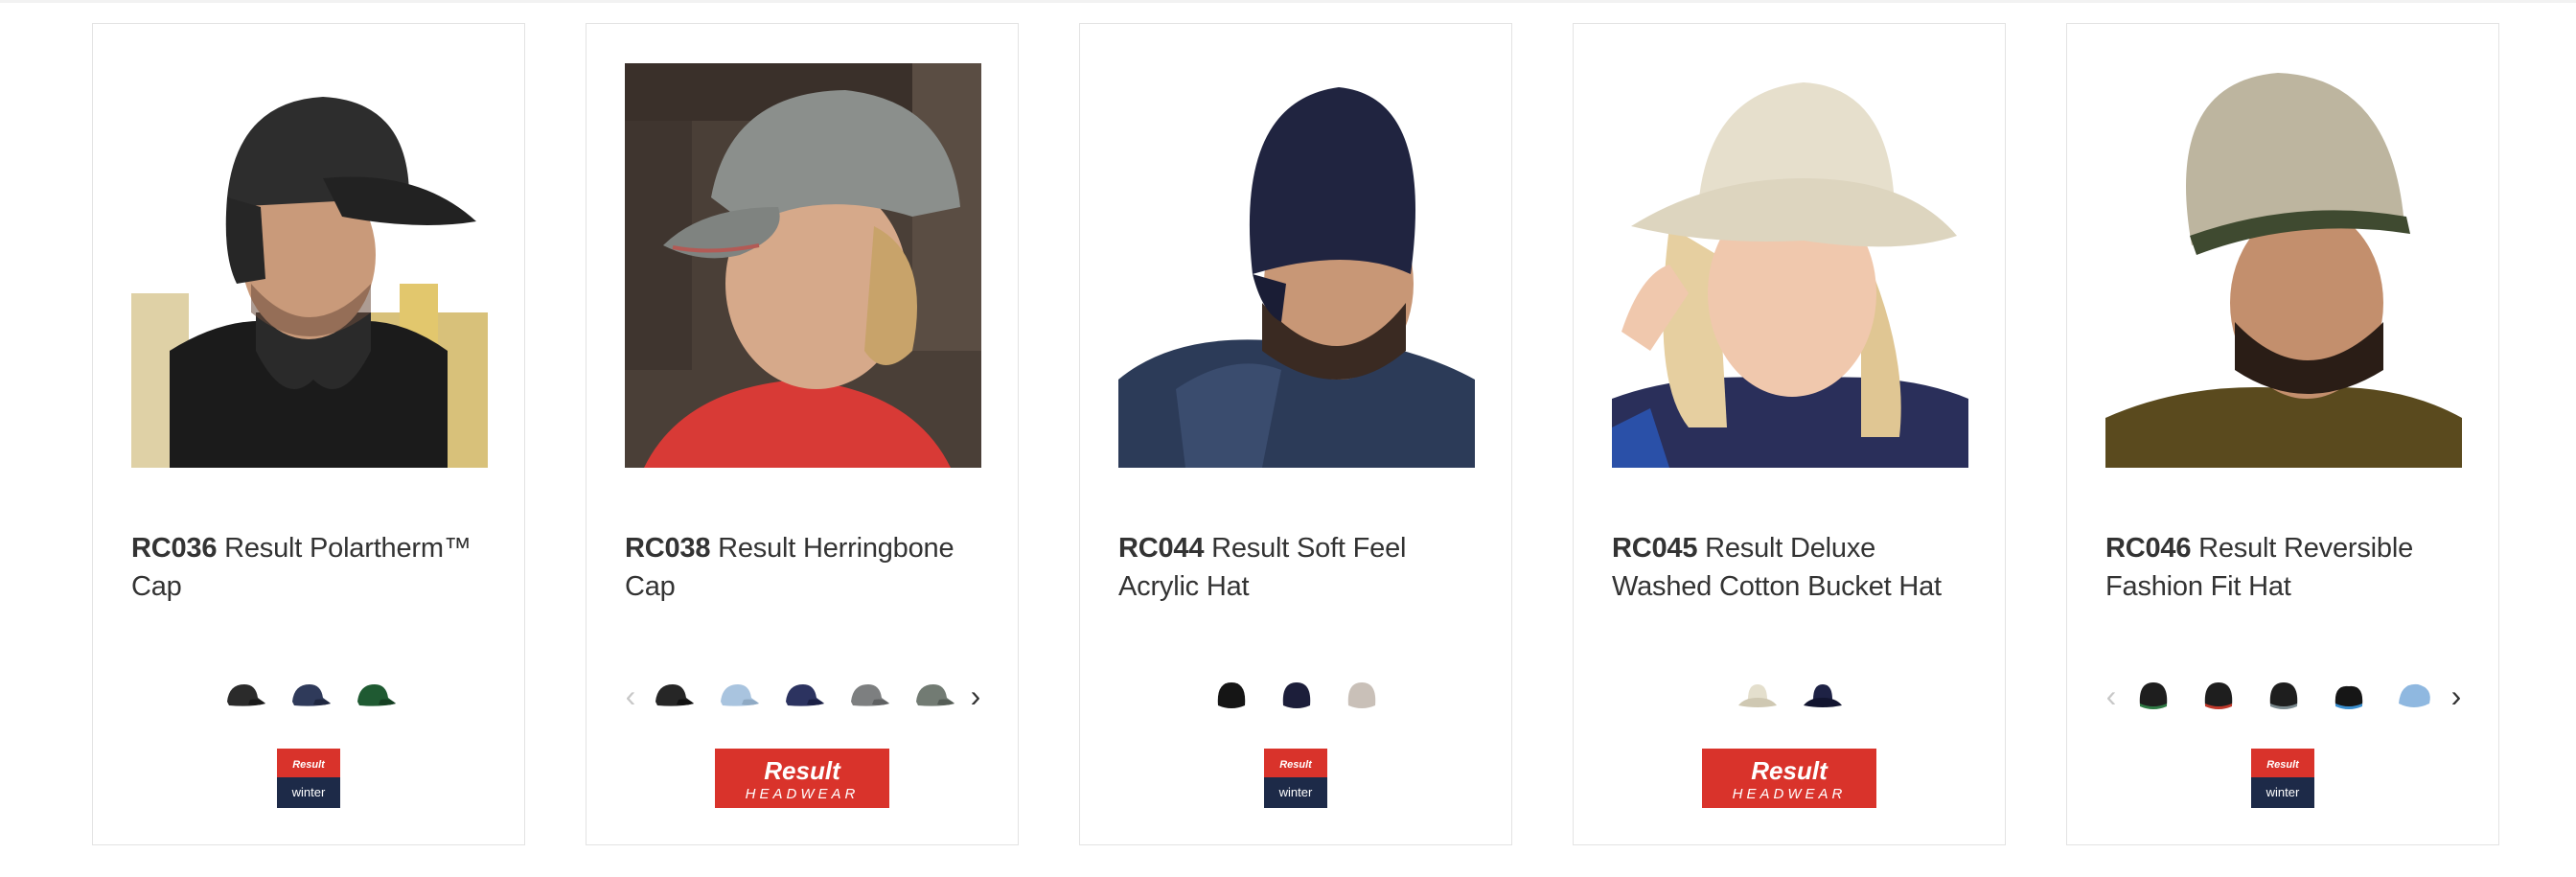  What do you see at coordinates (738, 696) in the screenshot?
I see `swatch-cap-light-blue` at bounding box center [738, 696].